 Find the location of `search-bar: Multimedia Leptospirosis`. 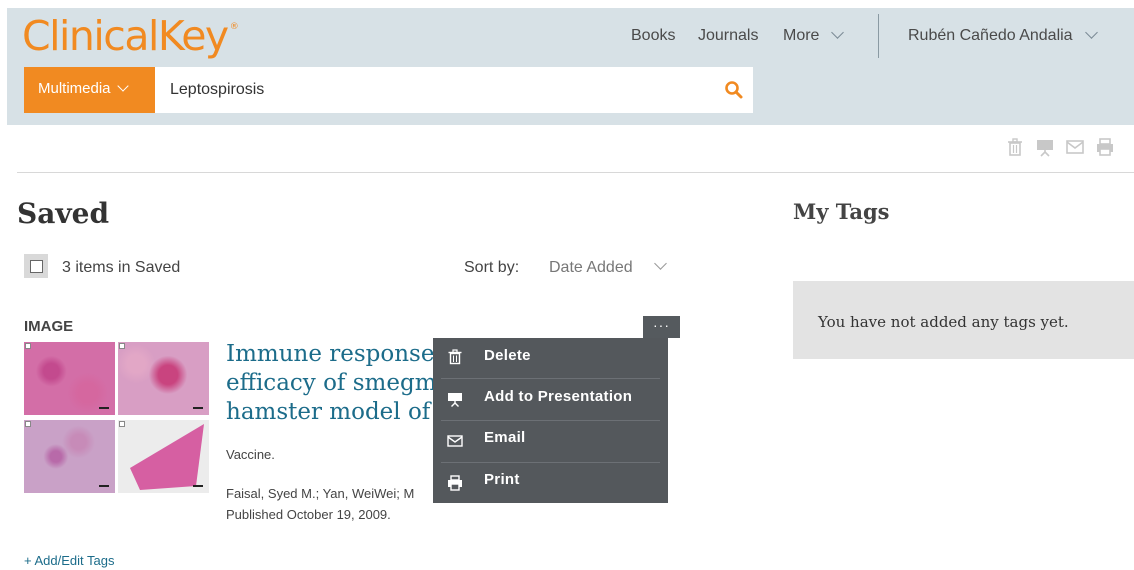

search-bar: Multimedia Leptospirosis is located at coordinates (388, 90).